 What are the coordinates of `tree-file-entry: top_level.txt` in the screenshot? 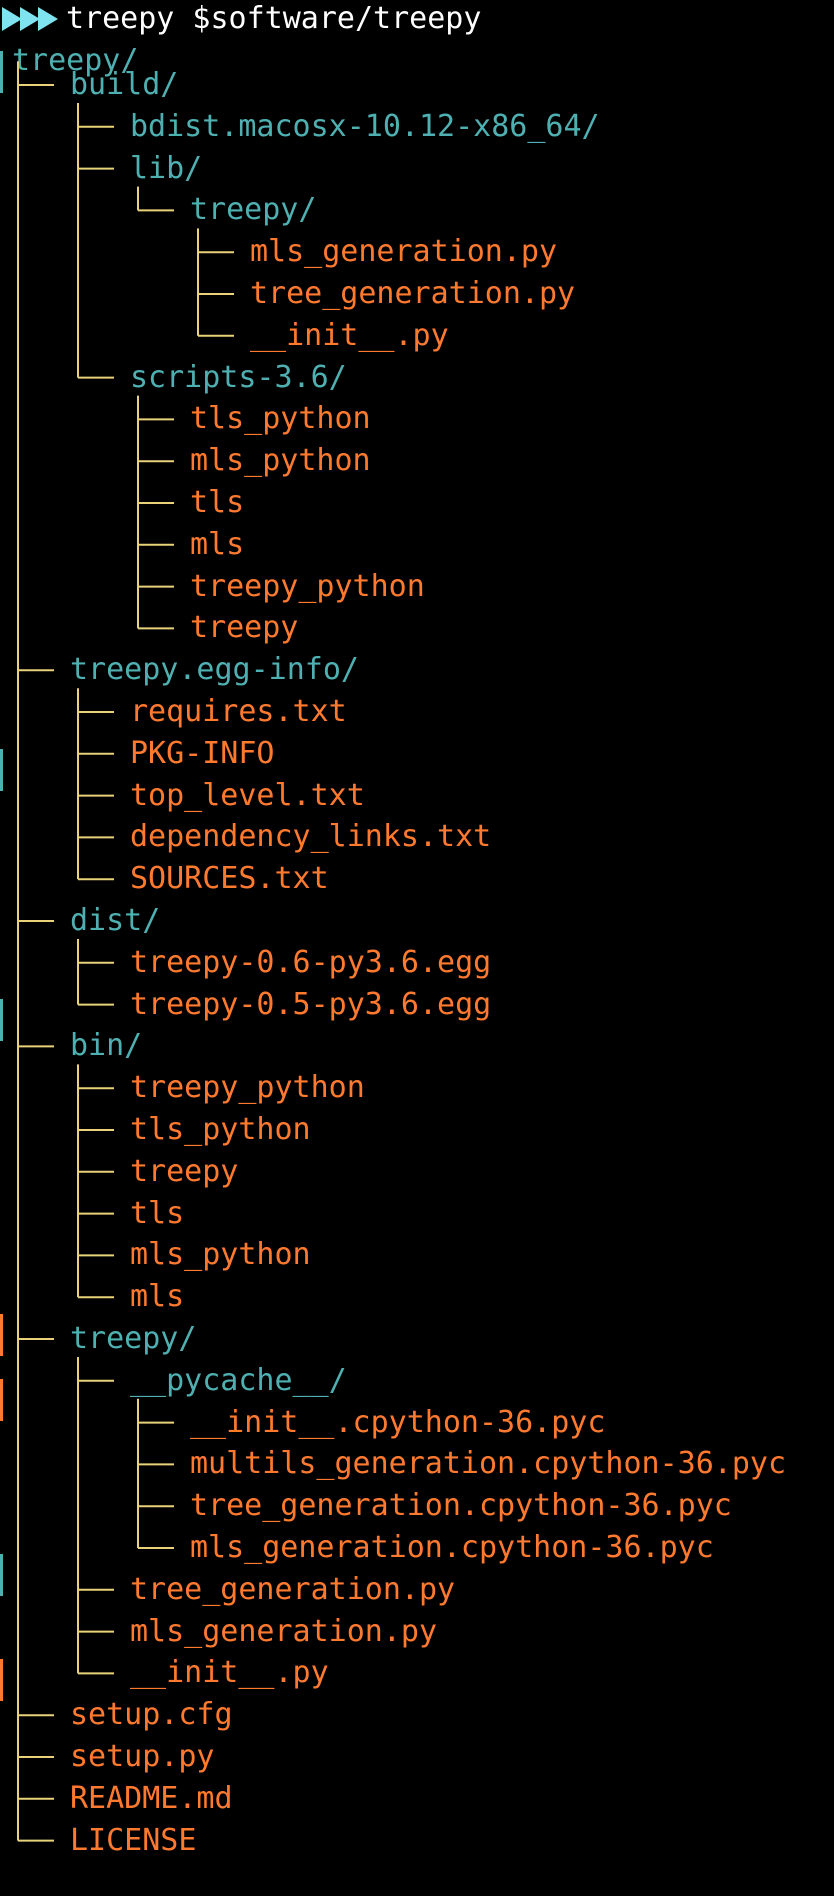 It's located at (247, 795).